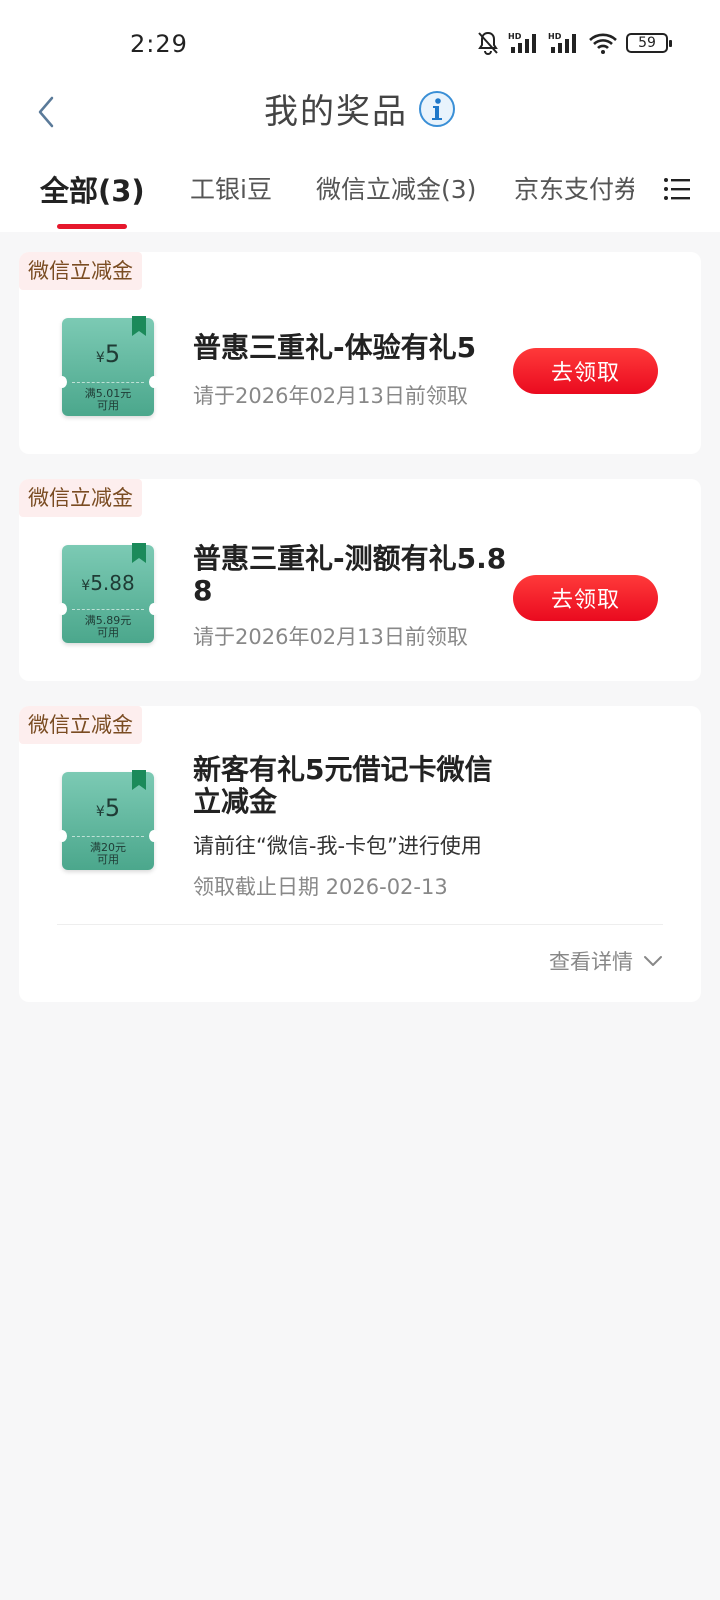  Describe the element at coordinates (343, 769) in the screenshot. I see `prize-title-line1: 新客有礼5元借记卡微信` at that location.